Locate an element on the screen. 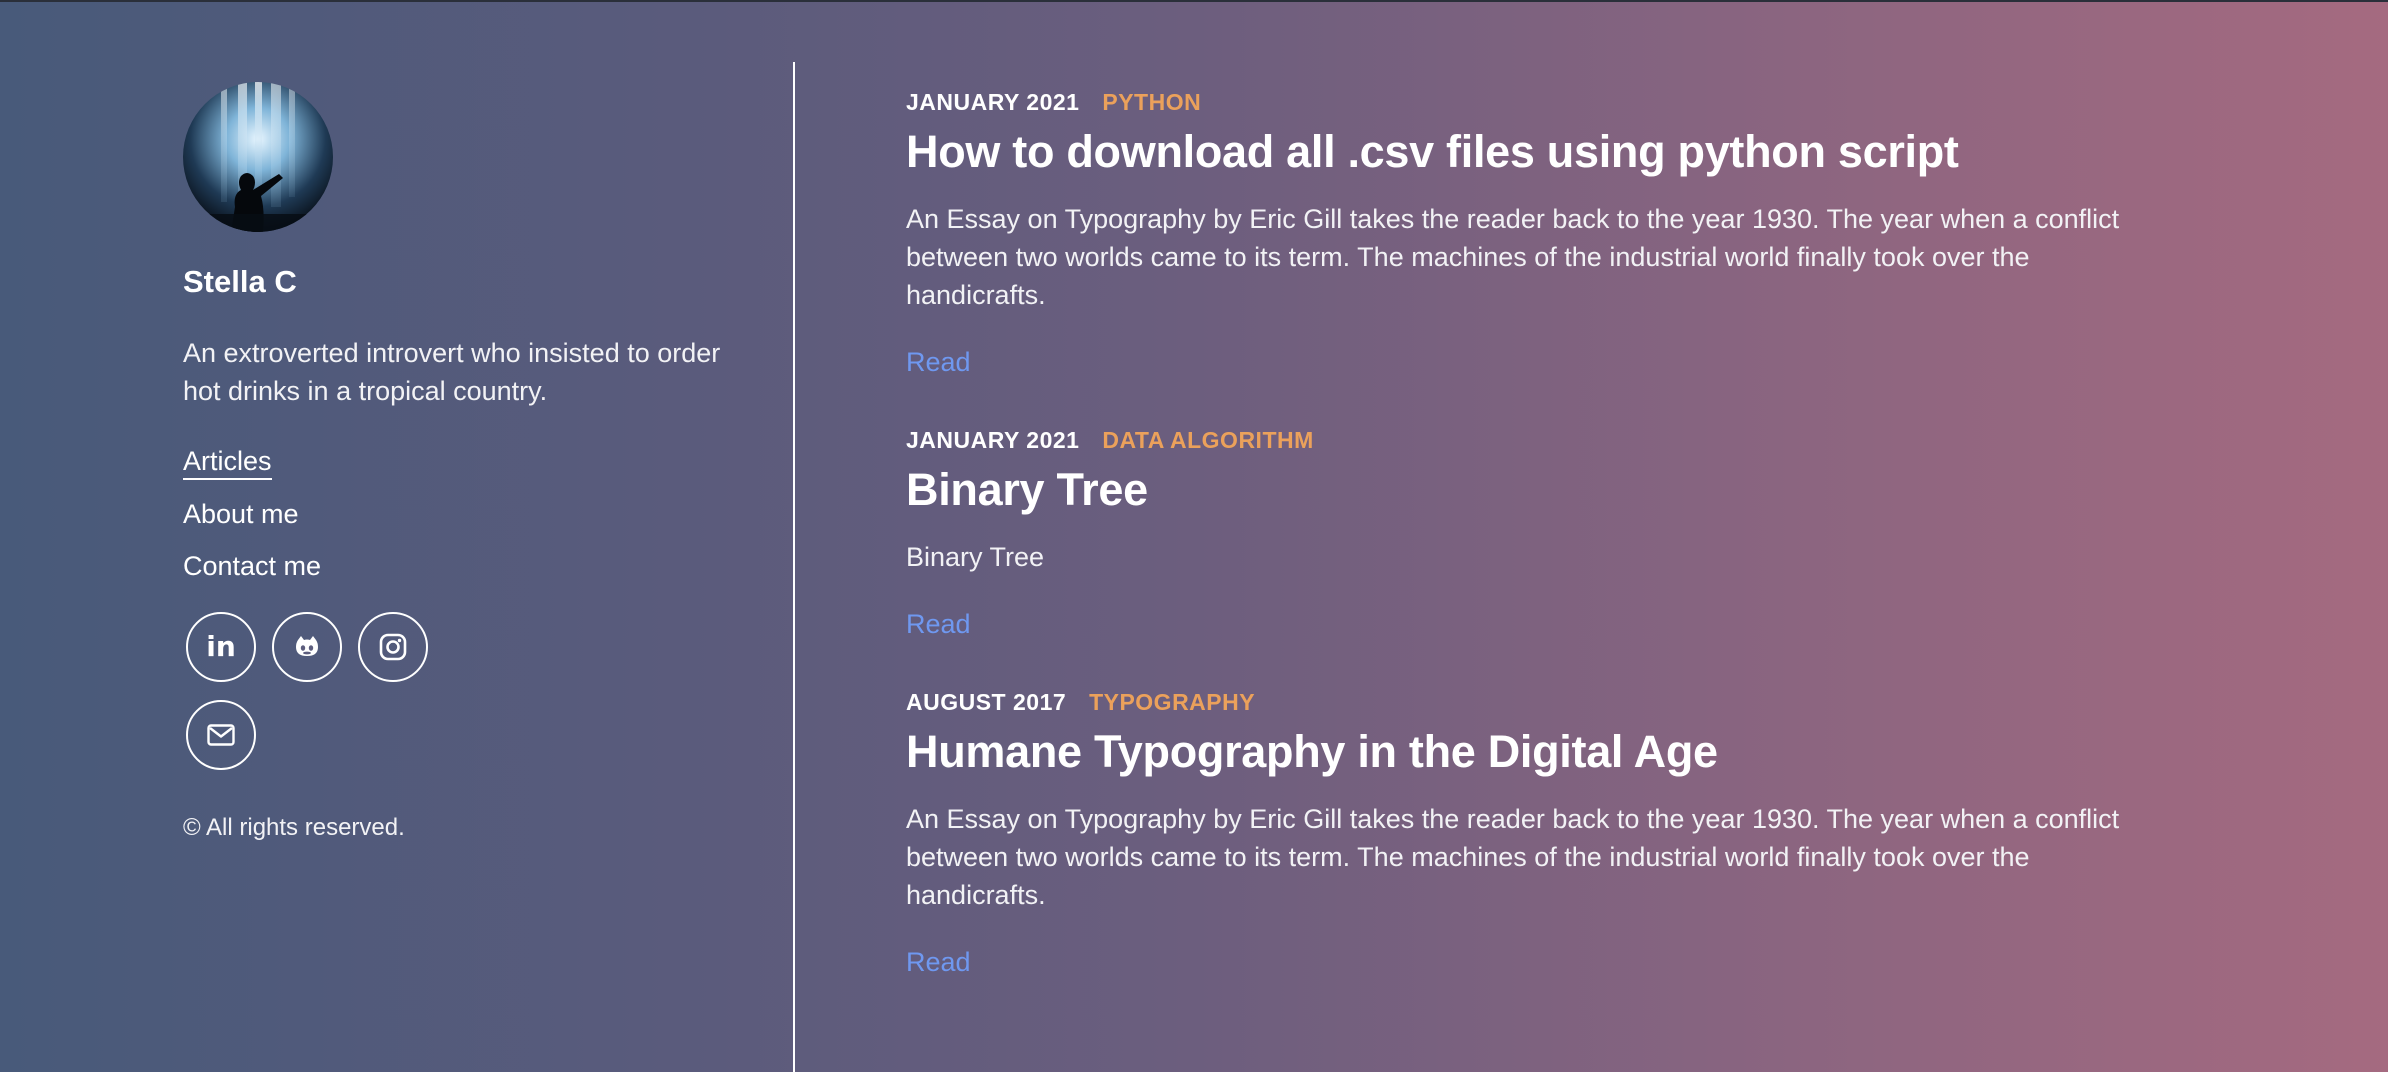 The height and width of the screenshot is (1072, 2388). window-top-edge is located at coordinates (1194, 1).